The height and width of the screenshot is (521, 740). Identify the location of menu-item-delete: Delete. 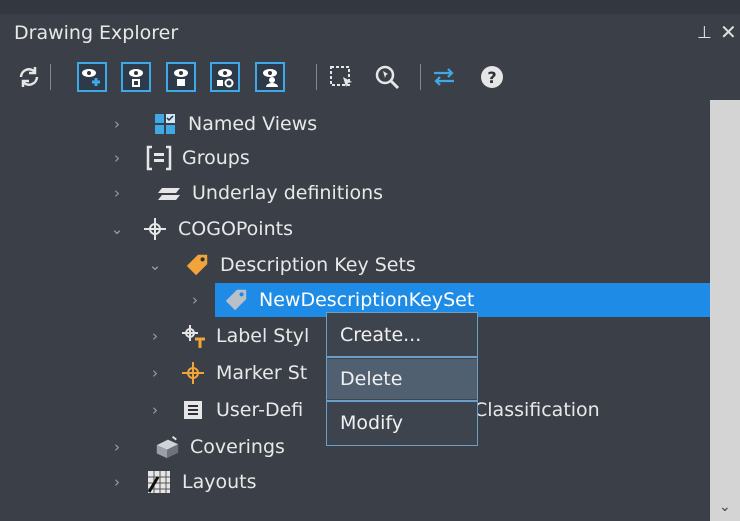
(402, 379).